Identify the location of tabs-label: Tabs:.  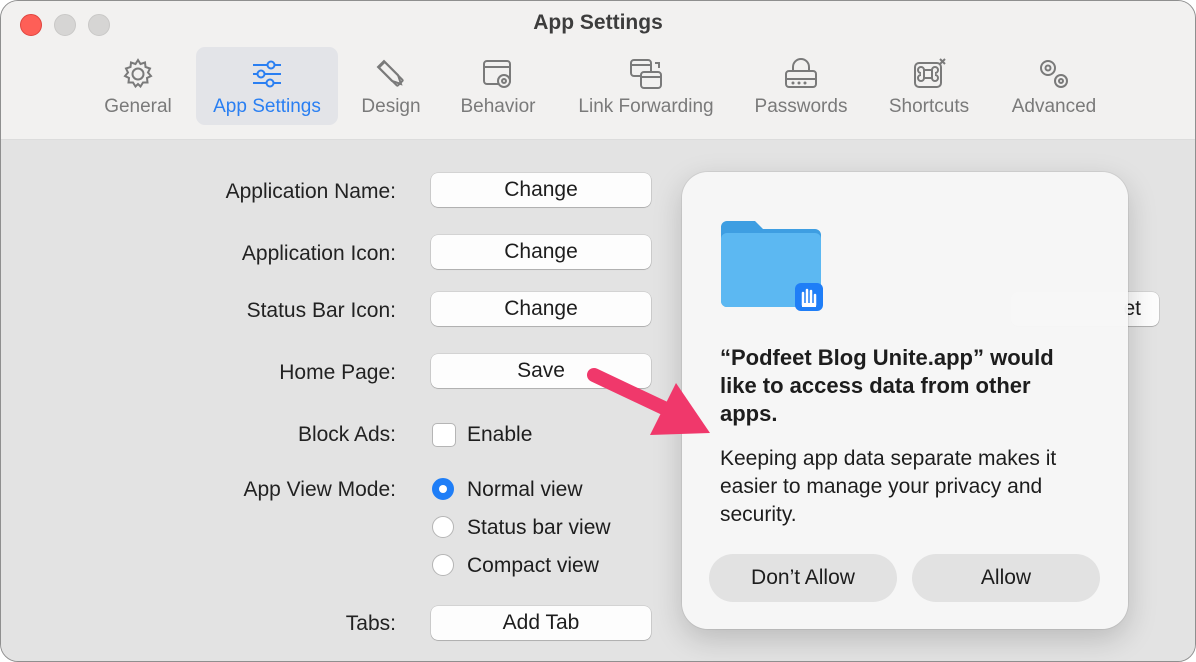
(370, 623).